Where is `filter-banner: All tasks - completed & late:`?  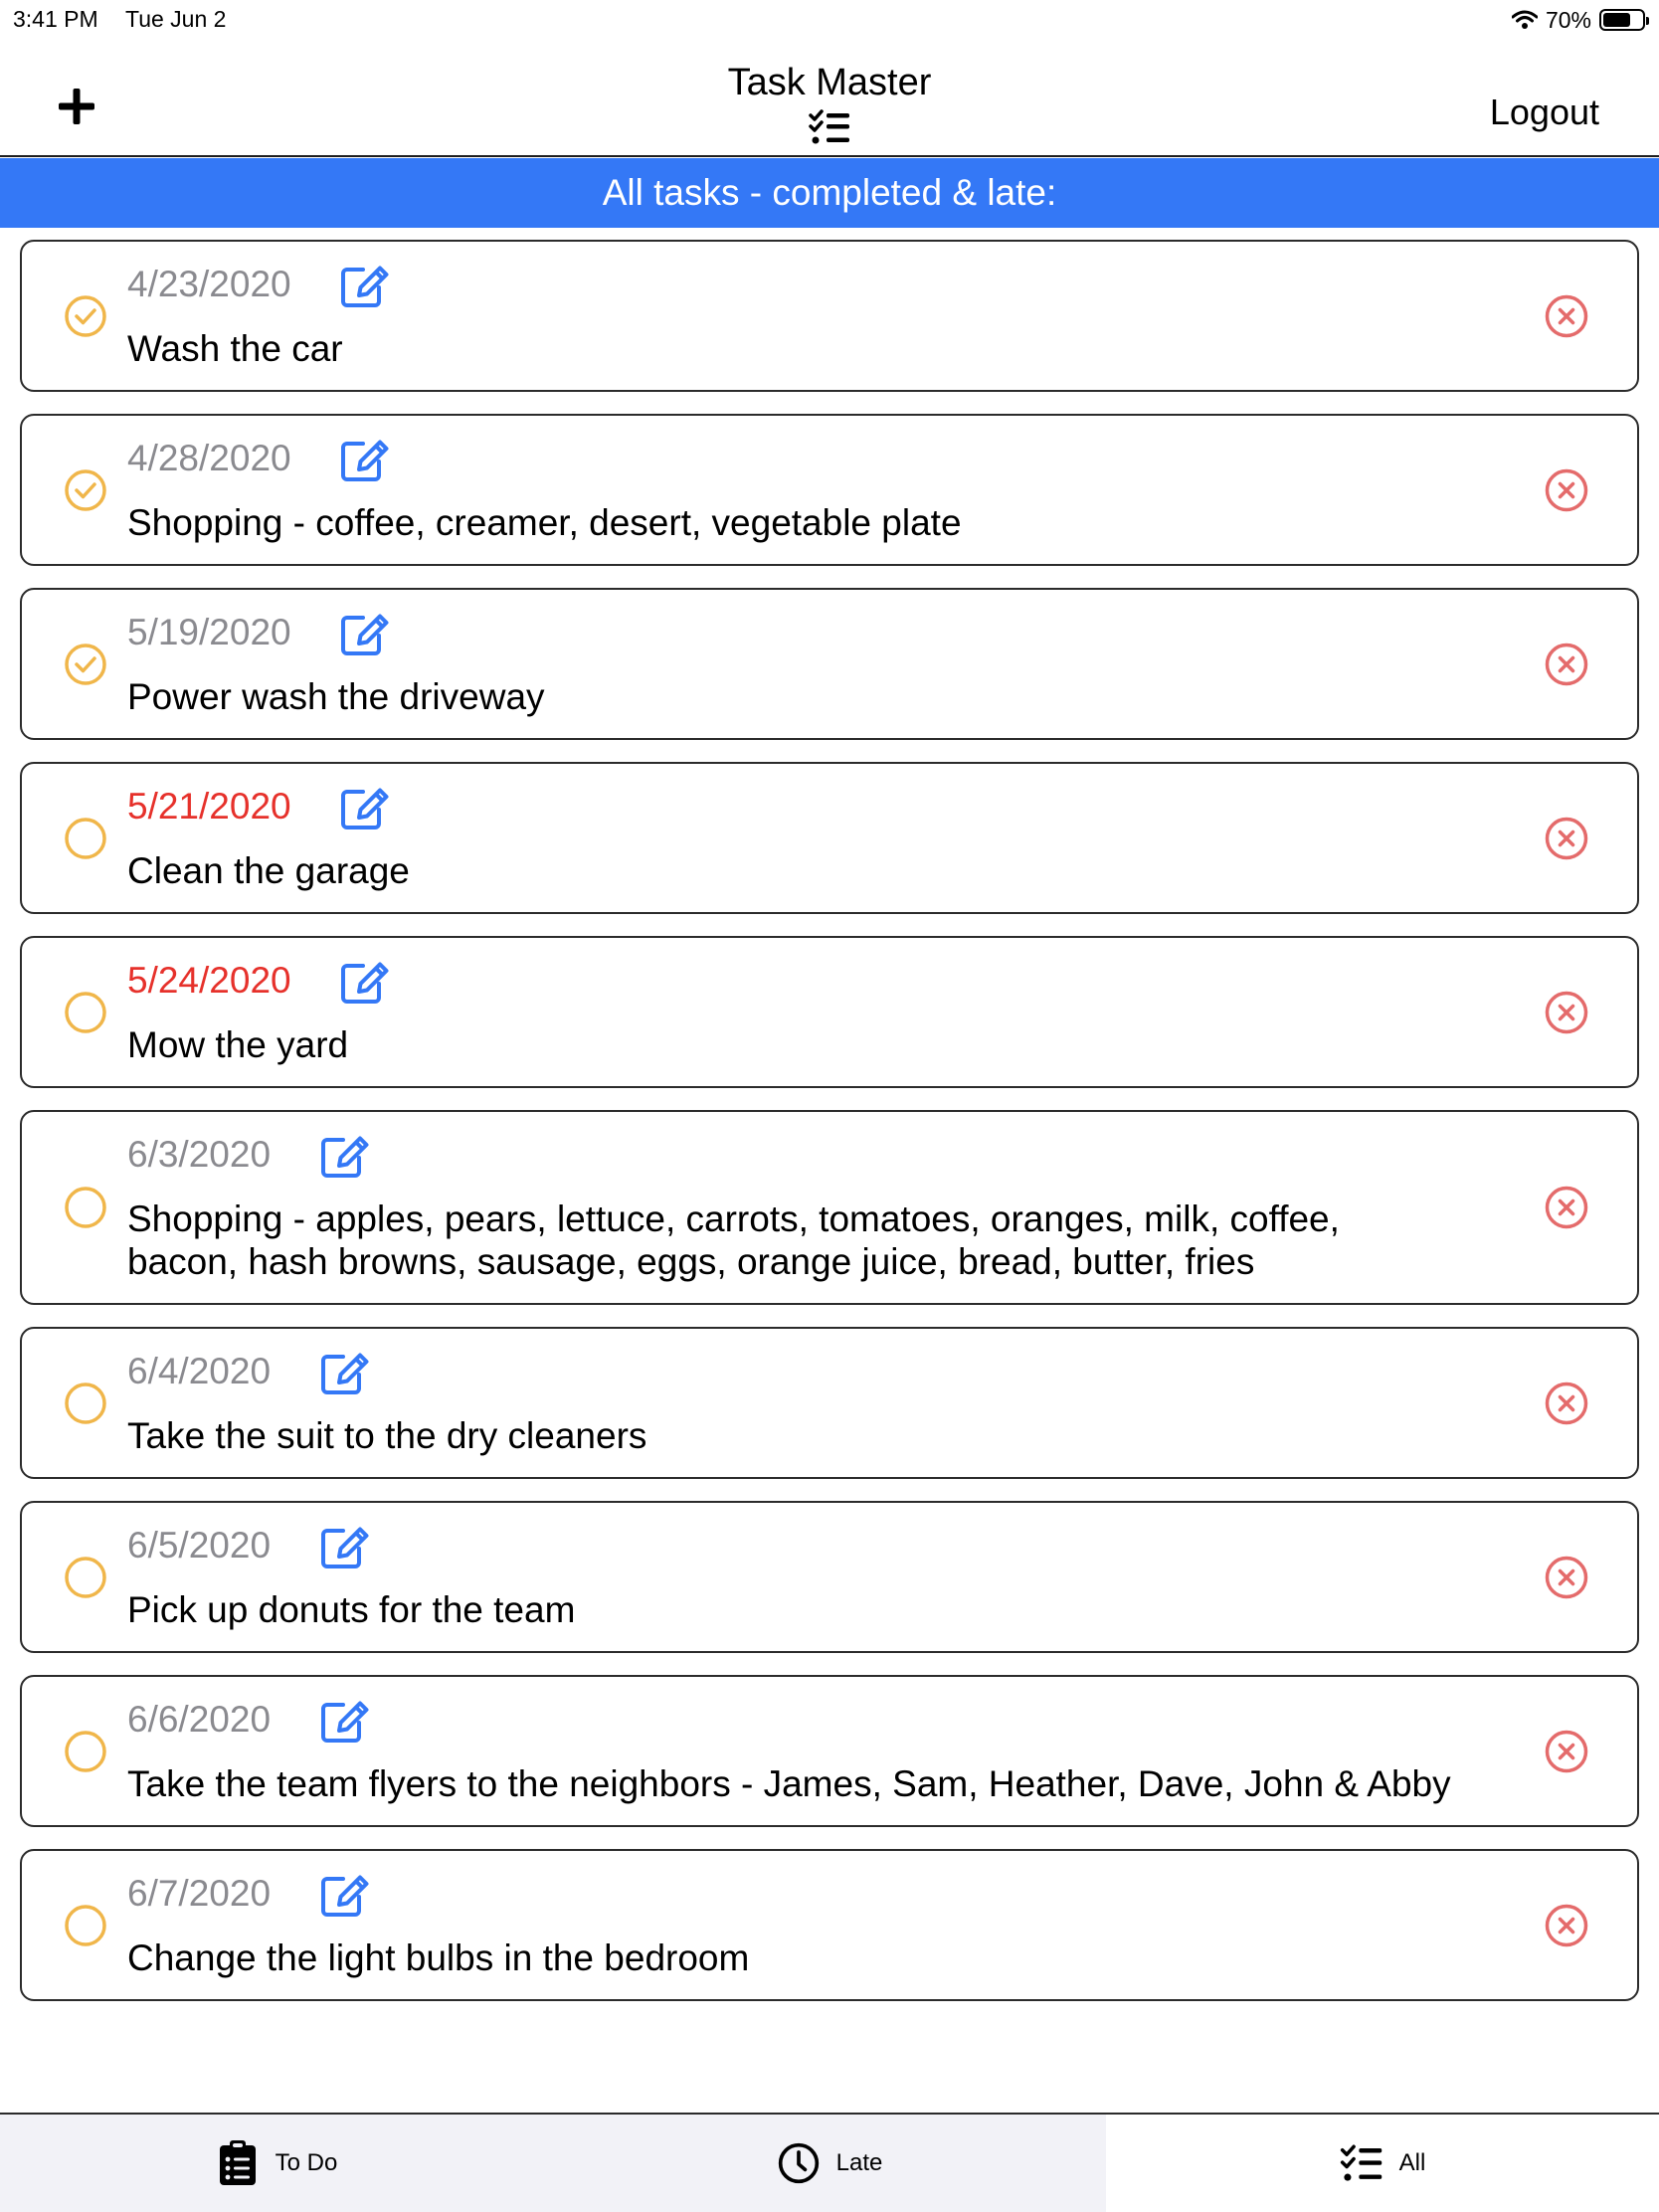
filter-banner: All tasks - completed & late: is located at coordinates (829, 193).